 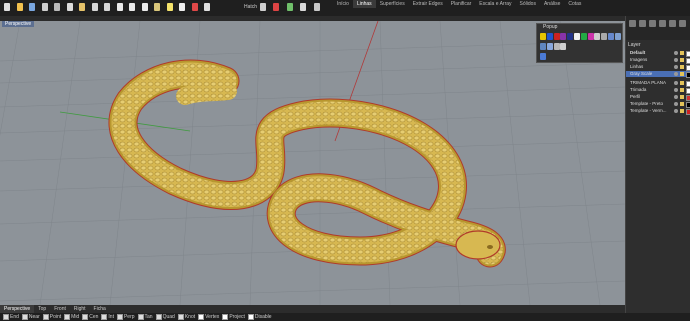 What do you see at coordinates (577, 36) in the screenshot?
I see `color-white-icon` at bounding box center [577, 36].